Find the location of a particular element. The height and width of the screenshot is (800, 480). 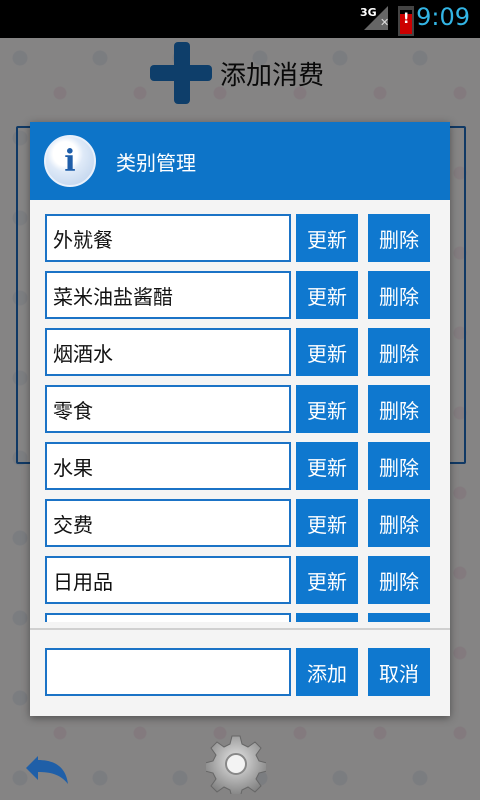

category-row: 水果 更新 删除 is located at coordinates (240, 466).